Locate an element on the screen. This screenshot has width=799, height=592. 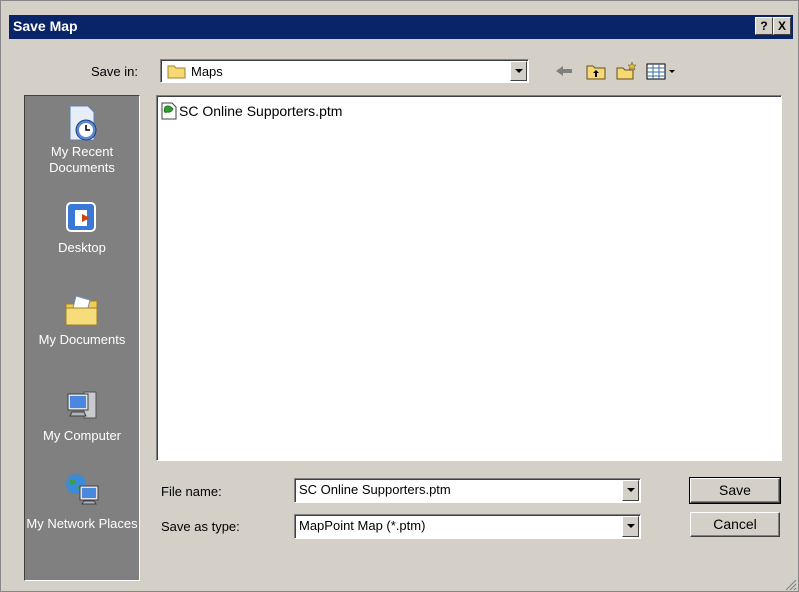
list-item: SC Online Supporters.ptm is located at coordinates (251, 111).